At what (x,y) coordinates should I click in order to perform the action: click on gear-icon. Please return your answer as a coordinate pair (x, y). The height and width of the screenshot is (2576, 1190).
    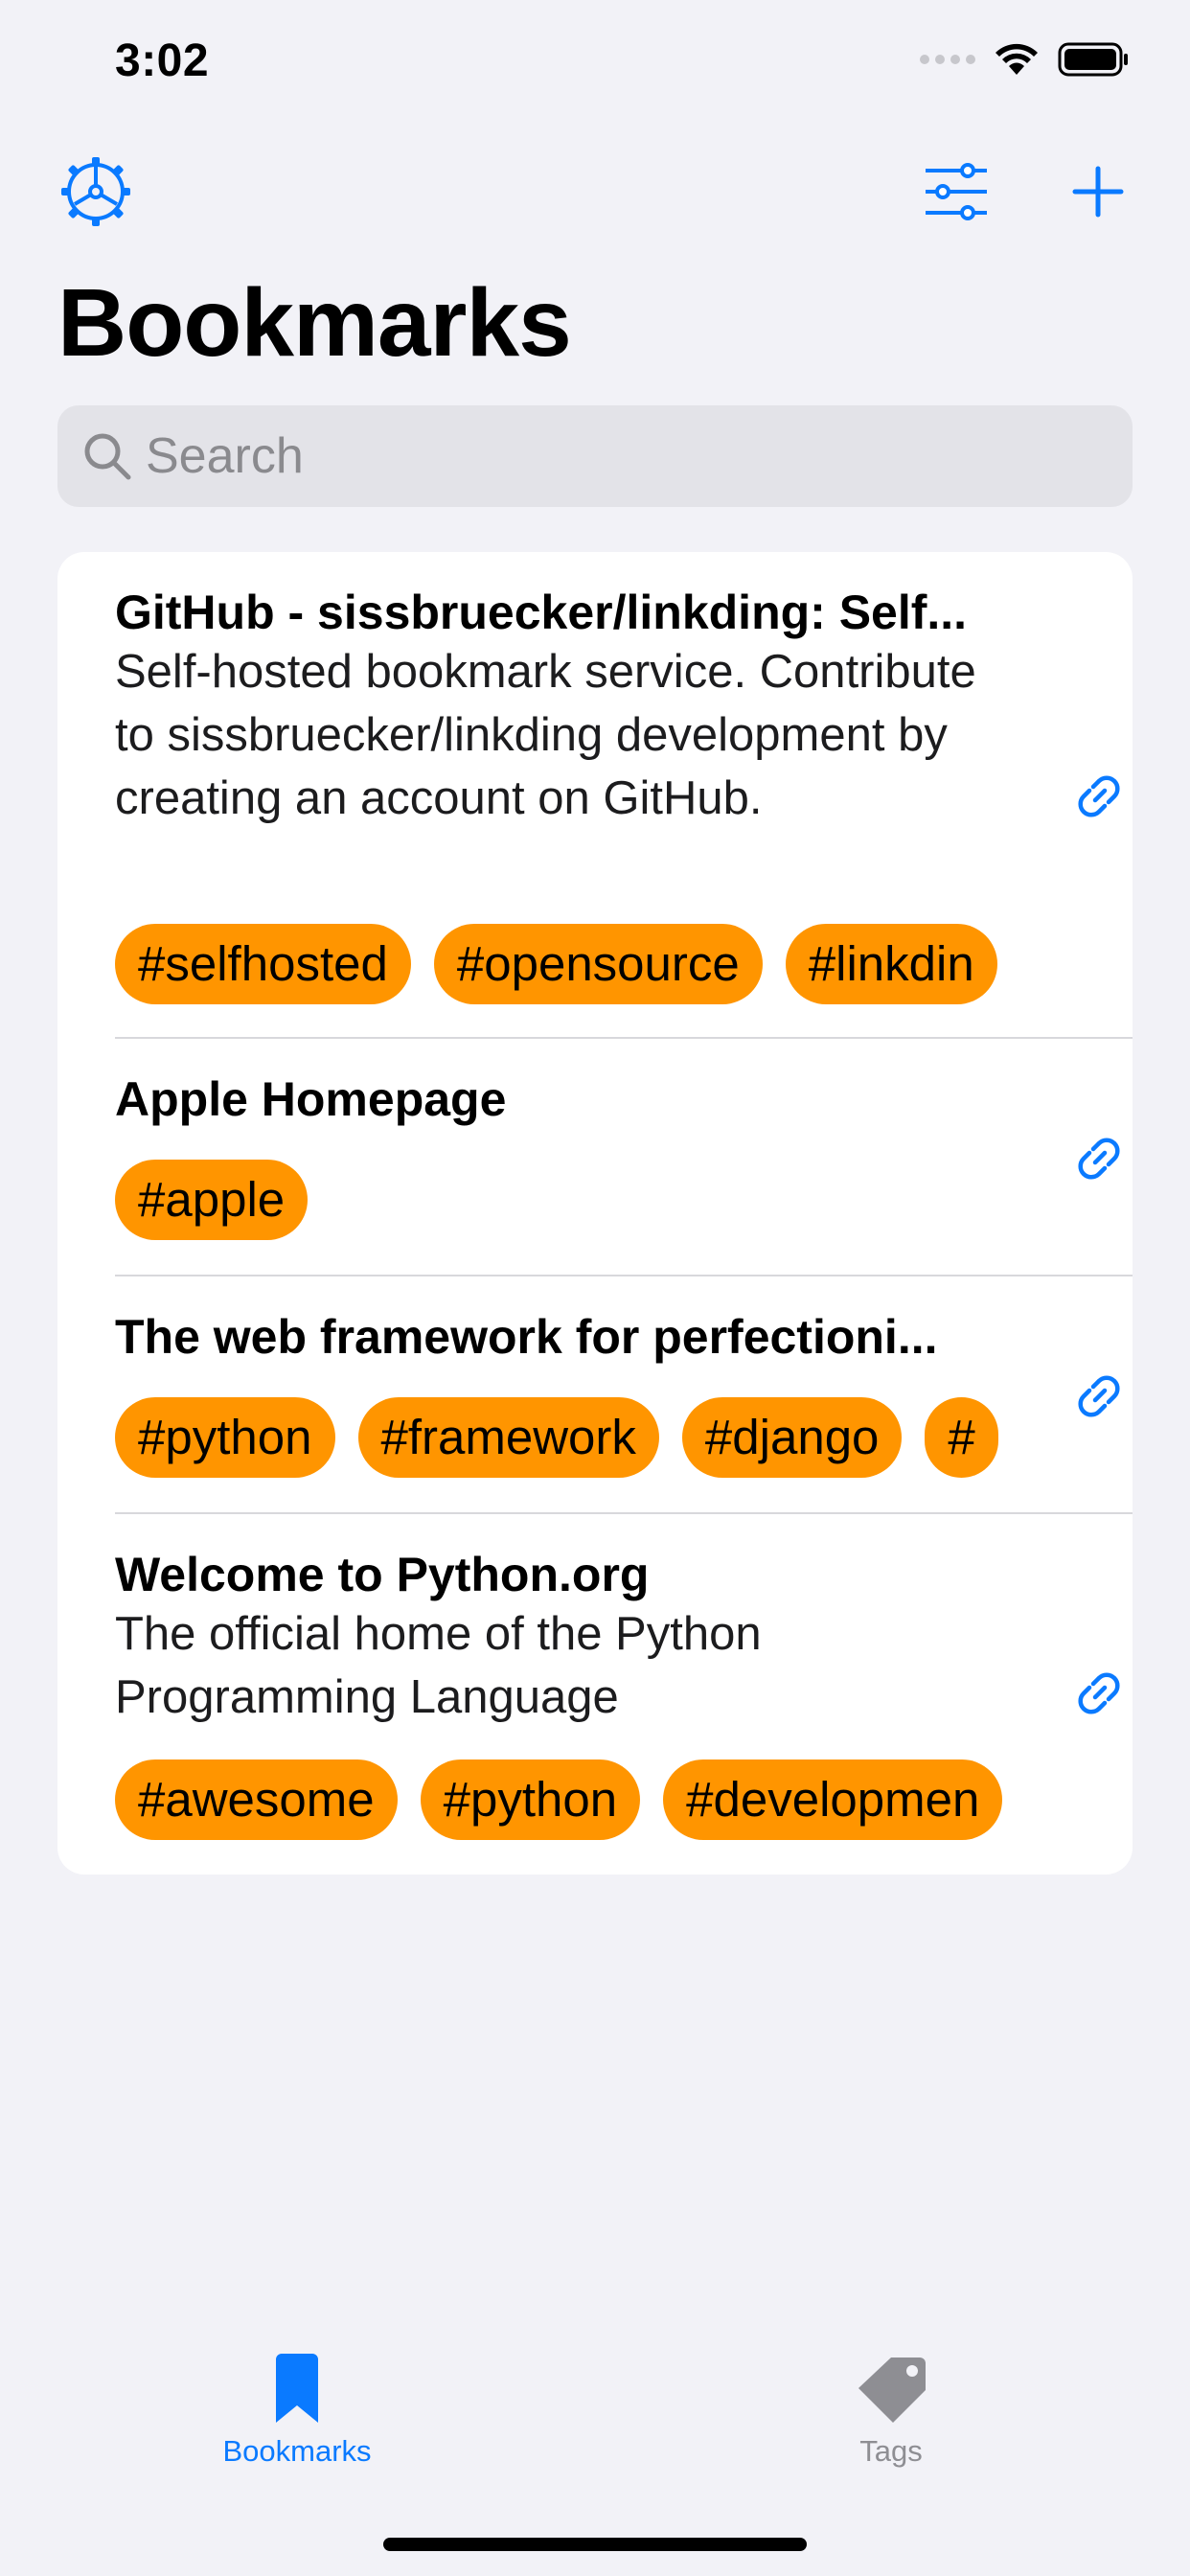
    Looking at the image, I should click on (95, 191).